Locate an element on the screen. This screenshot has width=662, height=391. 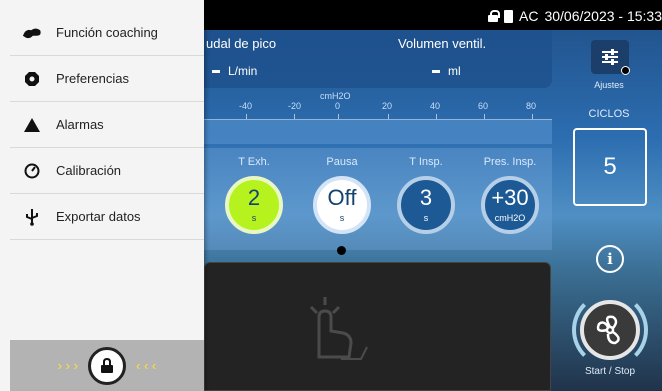
param-pres-insp: Pres. Insp. +30 cmH2O is located at coordinates (510, 191).